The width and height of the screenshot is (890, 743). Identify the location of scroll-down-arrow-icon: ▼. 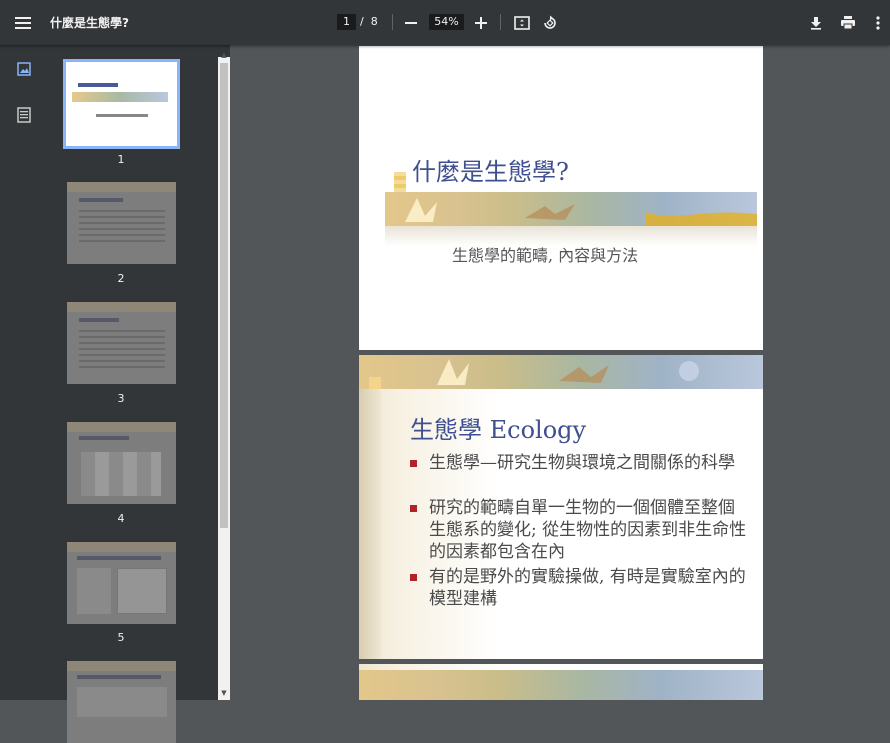
(224, 693).